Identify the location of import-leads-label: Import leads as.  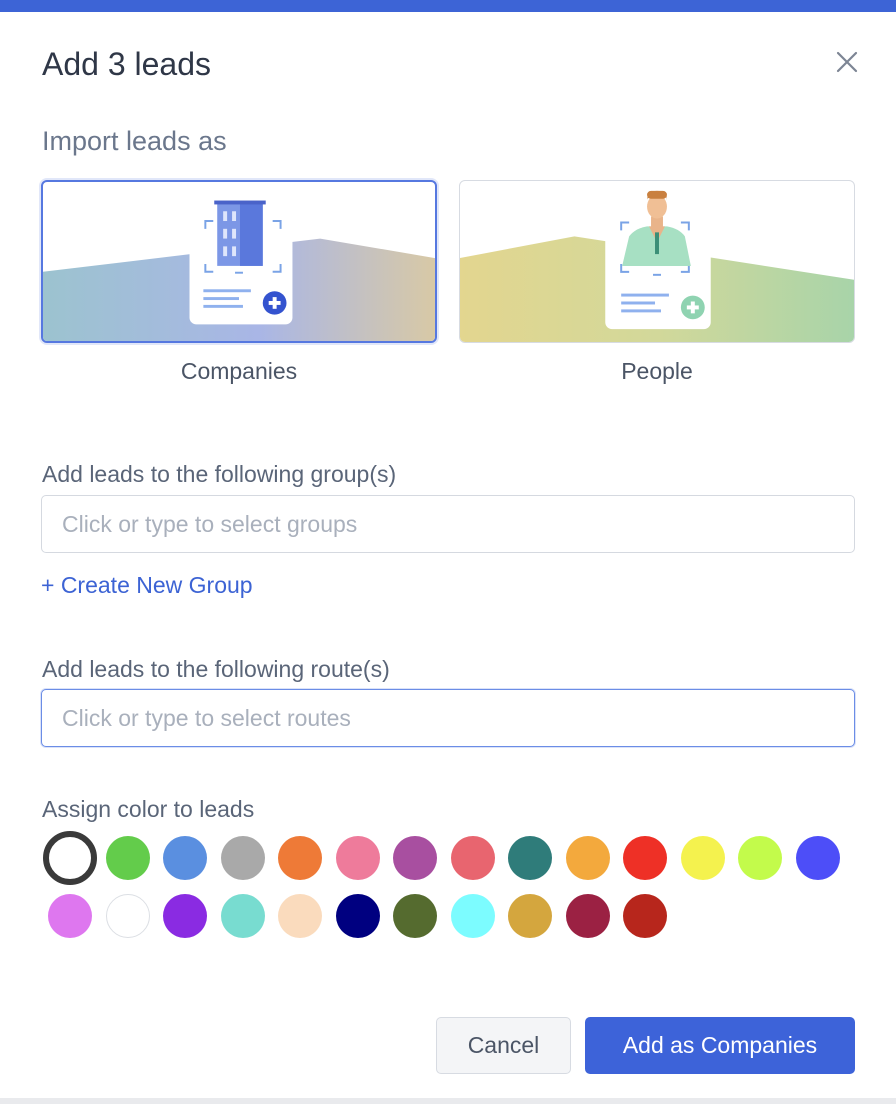
(134, 141).